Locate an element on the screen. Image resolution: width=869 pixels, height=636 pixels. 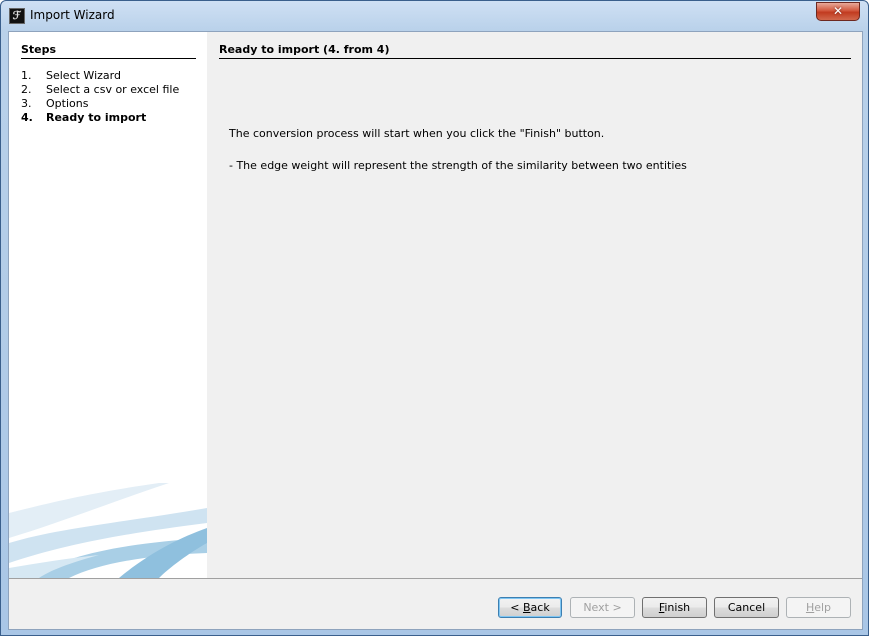
step-label: Select a csv or excel file is located at coordinates (113, 89).